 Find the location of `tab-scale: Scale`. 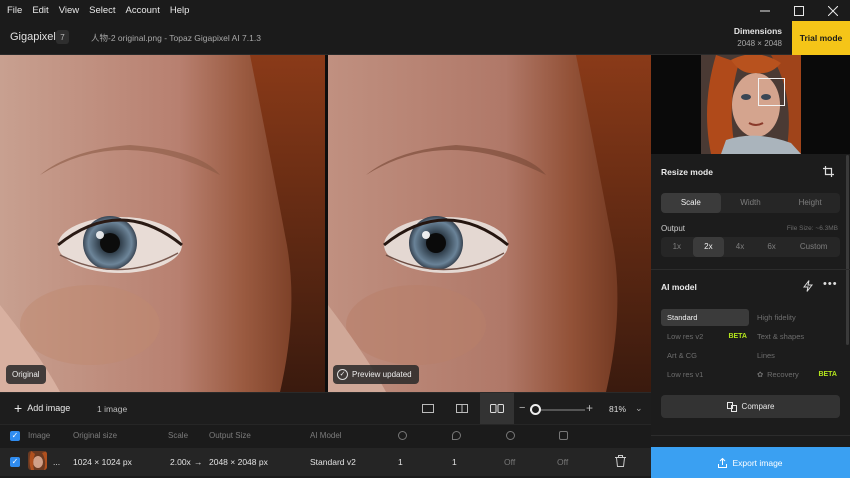

tab-scale: Scale is located at coordinates (691, 203).